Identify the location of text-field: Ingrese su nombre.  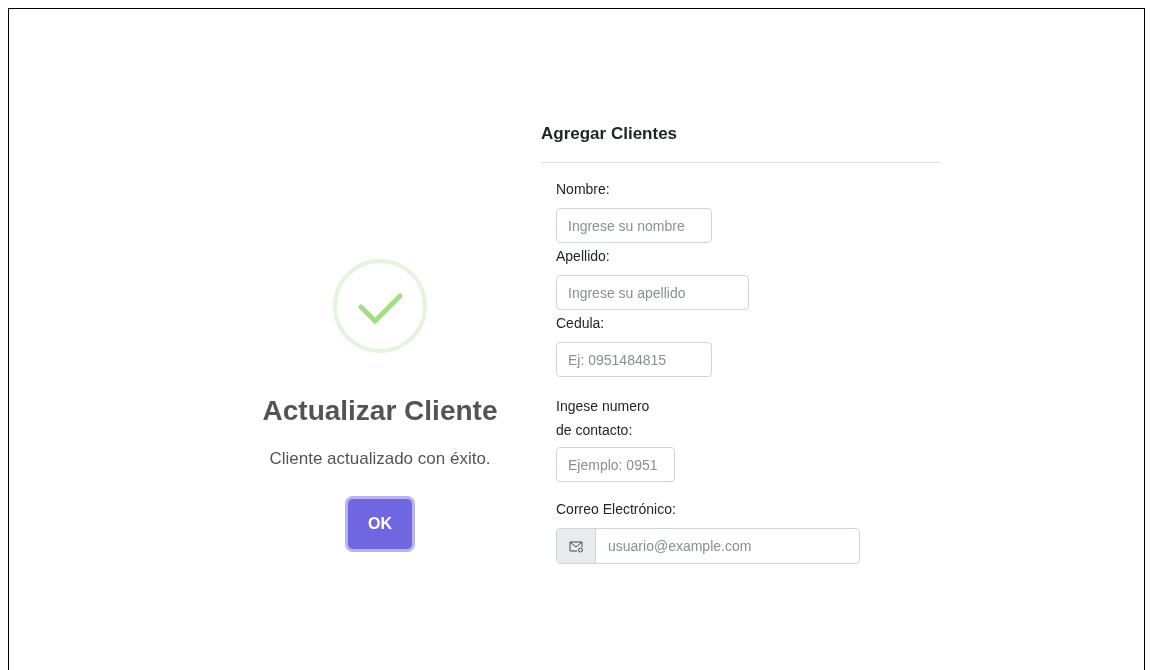
(634, 225).